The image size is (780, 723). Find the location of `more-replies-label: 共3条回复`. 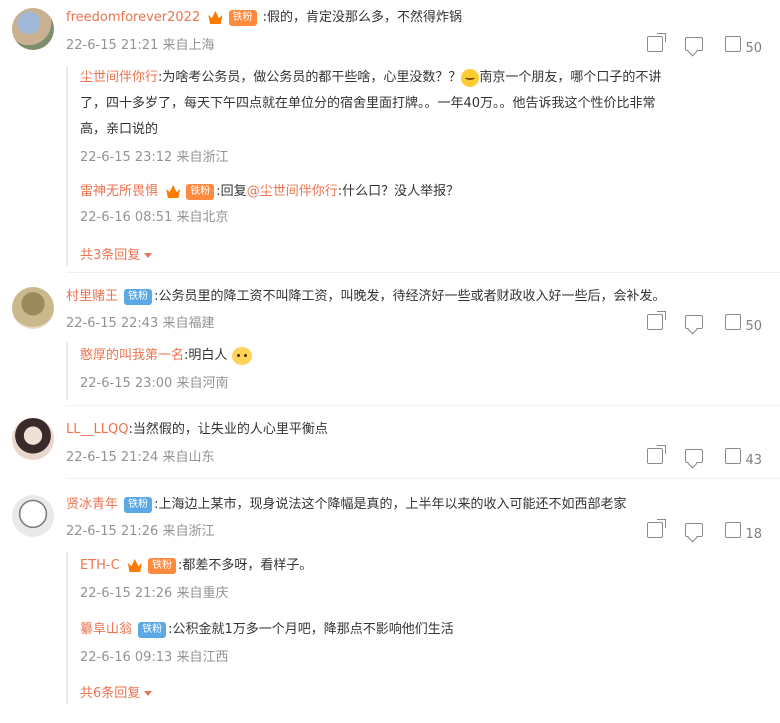

more-replies-label: 共3条回复 is located at coordinates (110, 255).